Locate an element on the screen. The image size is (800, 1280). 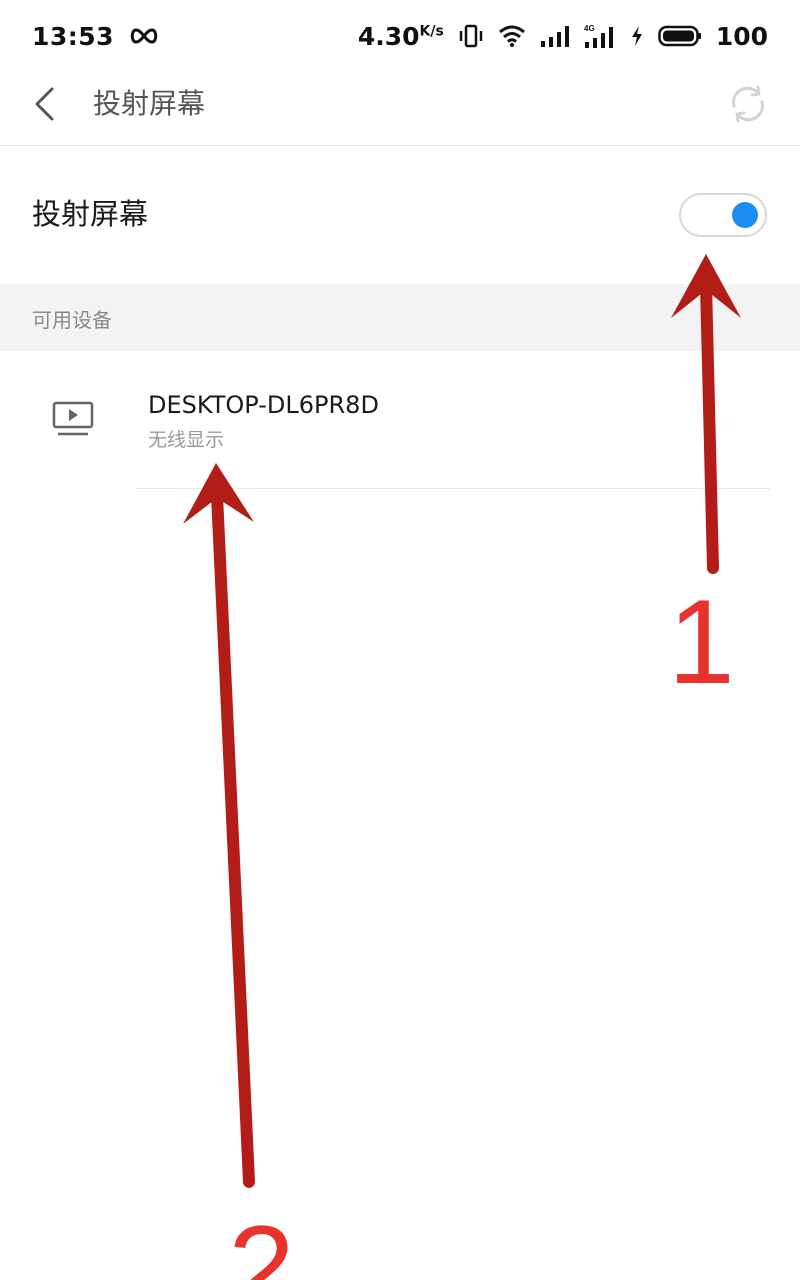
toolbar: 投射屏幕 is located at coordinates (400, 109).